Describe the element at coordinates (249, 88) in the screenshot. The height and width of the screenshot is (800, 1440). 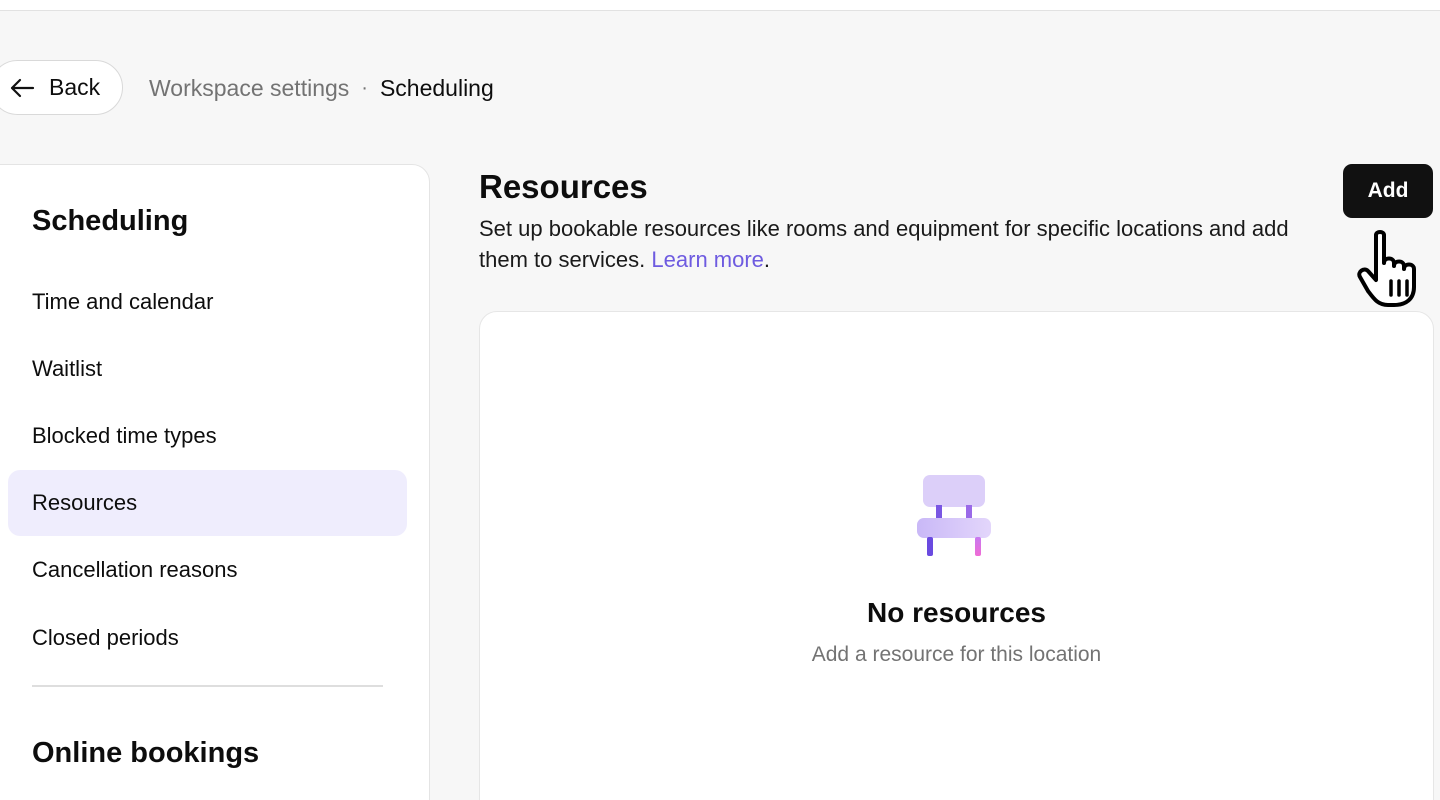
I see `breadcrumb-workspace-settings: Workspace settings` at that location.